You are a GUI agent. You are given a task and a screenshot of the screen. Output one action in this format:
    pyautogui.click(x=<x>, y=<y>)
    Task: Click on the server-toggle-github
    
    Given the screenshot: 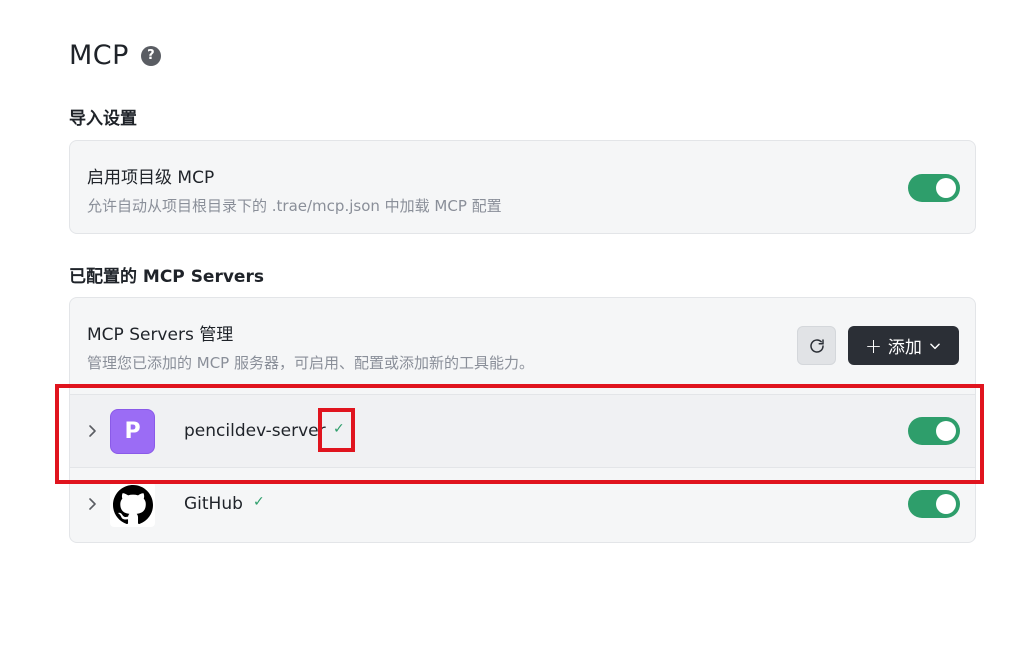 What is the action you would take?
    pyautogui.click(x=934, y=504)
    